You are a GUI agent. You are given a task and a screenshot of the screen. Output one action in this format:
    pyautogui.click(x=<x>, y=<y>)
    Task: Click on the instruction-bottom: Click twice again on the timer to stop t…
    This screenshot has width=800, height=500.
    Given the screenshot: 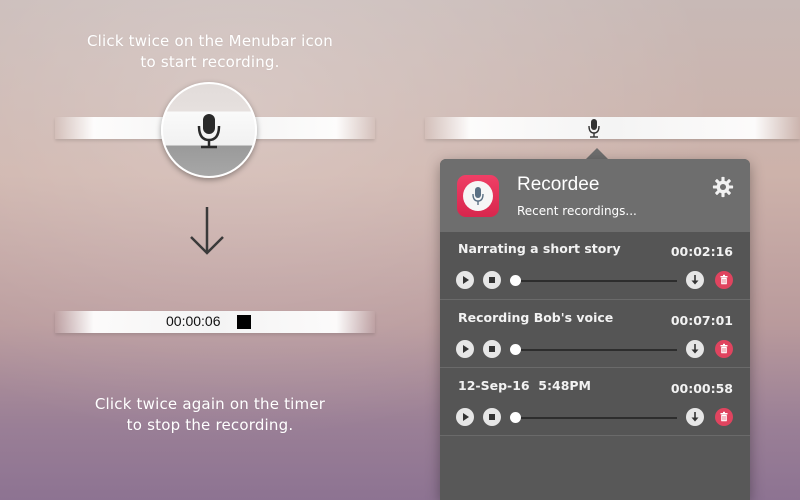 What is the action you would take?
    pyautogui.click(x=210, y=415)
    